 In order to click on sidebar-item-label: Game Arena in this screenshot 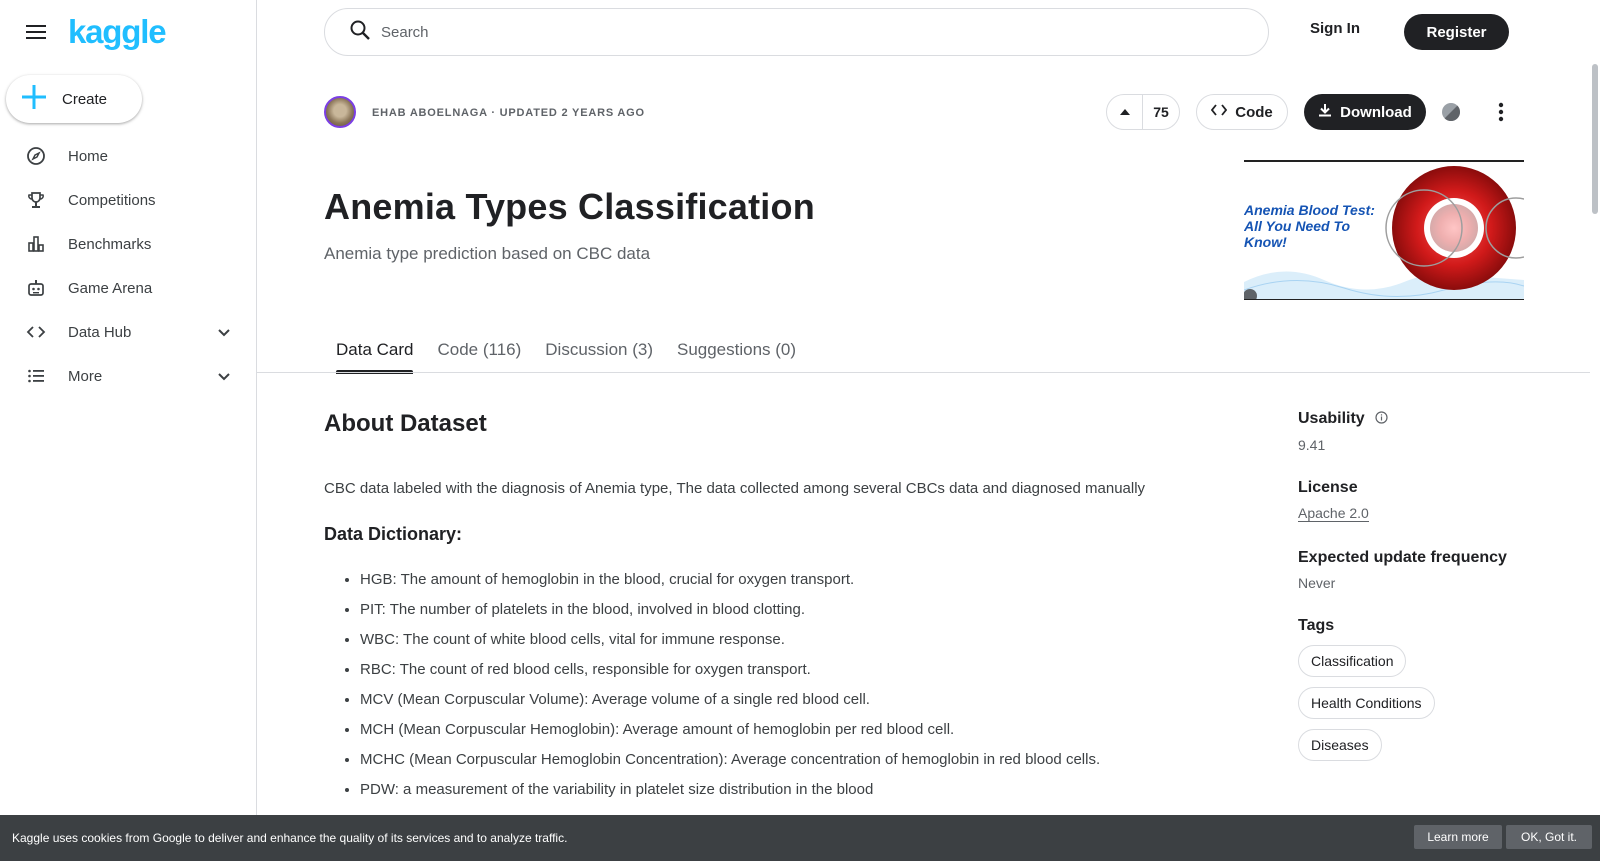, I will do `click(110, 288)`.